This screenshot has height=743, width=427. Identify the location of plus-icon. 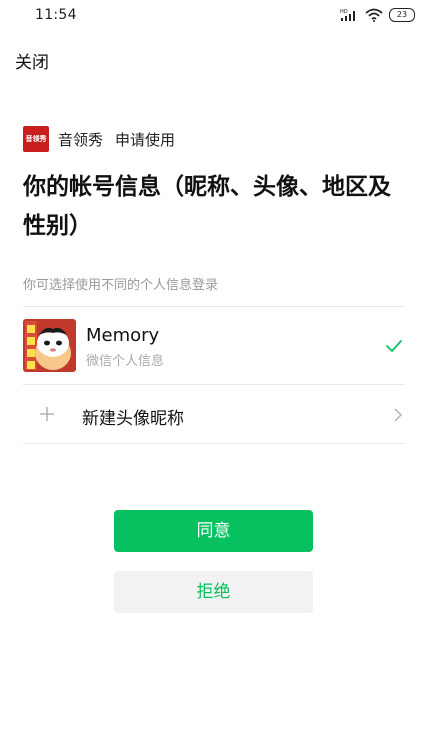
(47, 414).